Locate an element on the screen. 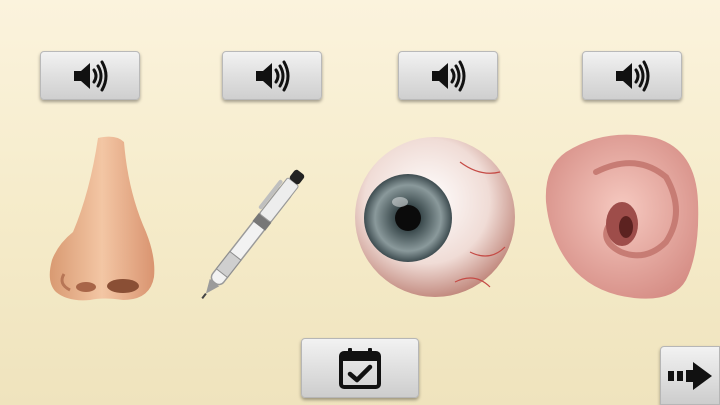 The height and width of the screenshot is (405, 720). arrow-right-icon is located at coordinates (690, 375).